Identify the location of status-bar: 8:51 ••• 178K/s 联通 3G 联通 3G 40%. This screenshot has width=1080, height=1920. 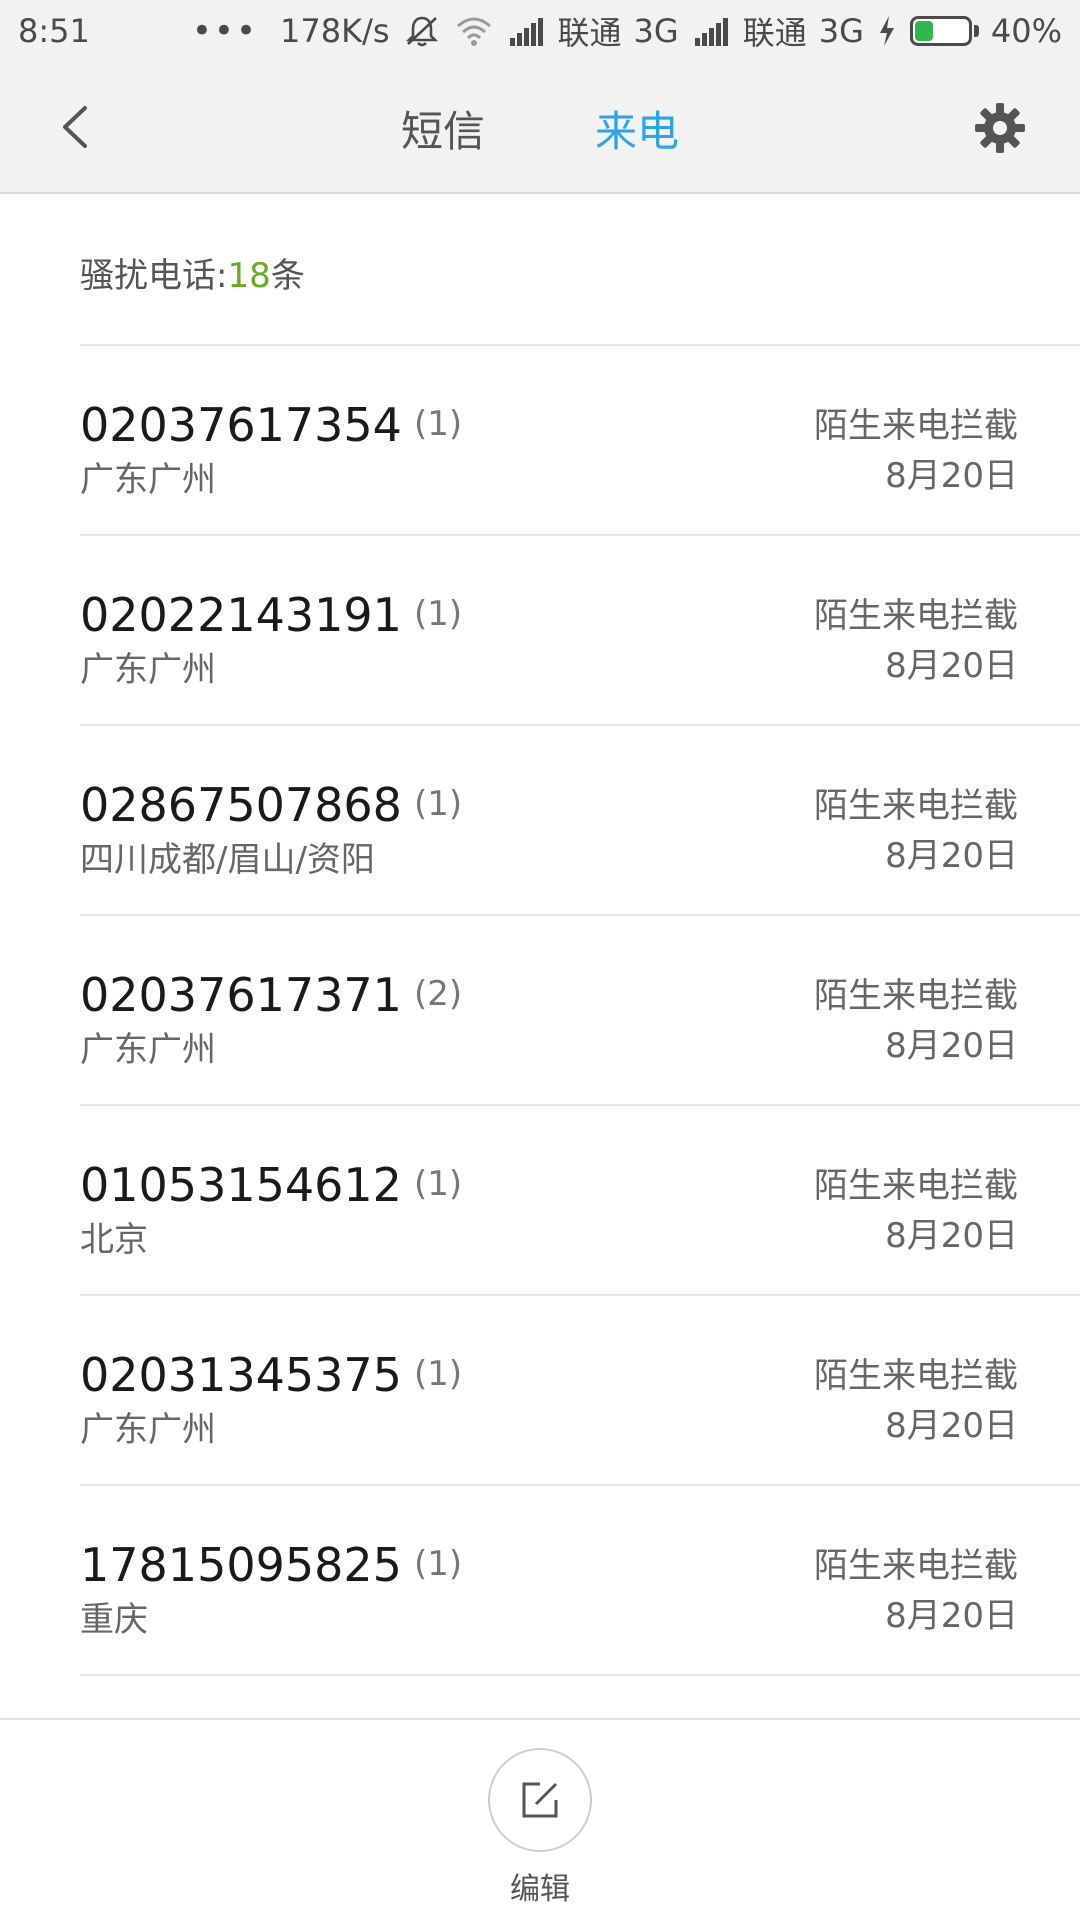
(540, 31).